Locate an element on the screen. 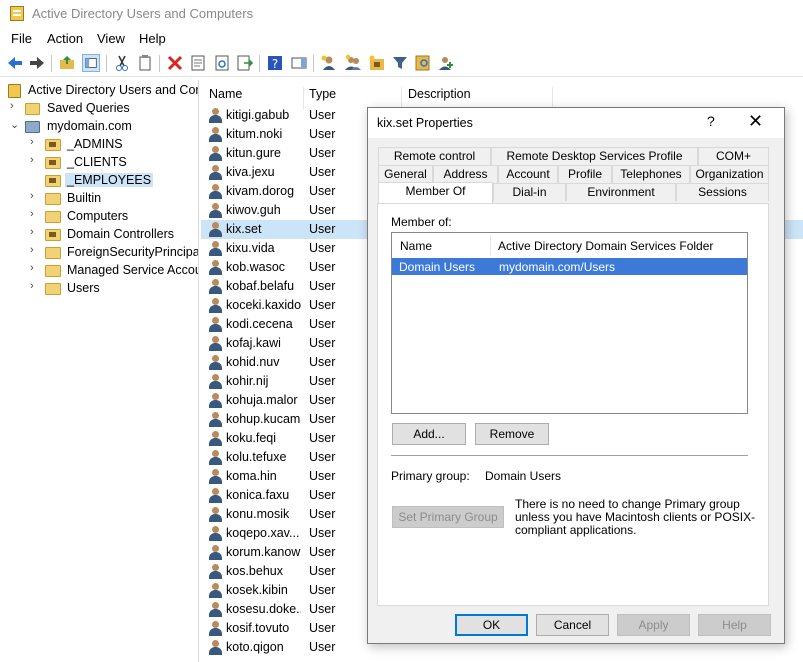 The image size is (803, 662). tree-item-employees: _EMPLOYEES is located at coordinates (114, 181).